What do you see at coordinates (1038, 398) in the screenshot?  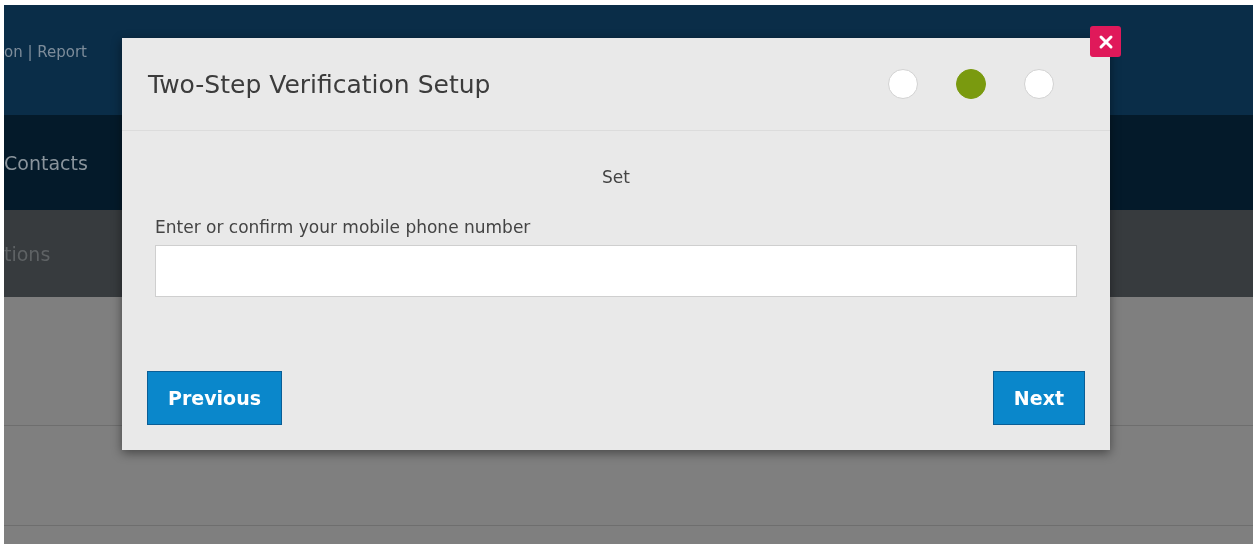 I see `next-button: Next` at bounding box center [1038, 398].